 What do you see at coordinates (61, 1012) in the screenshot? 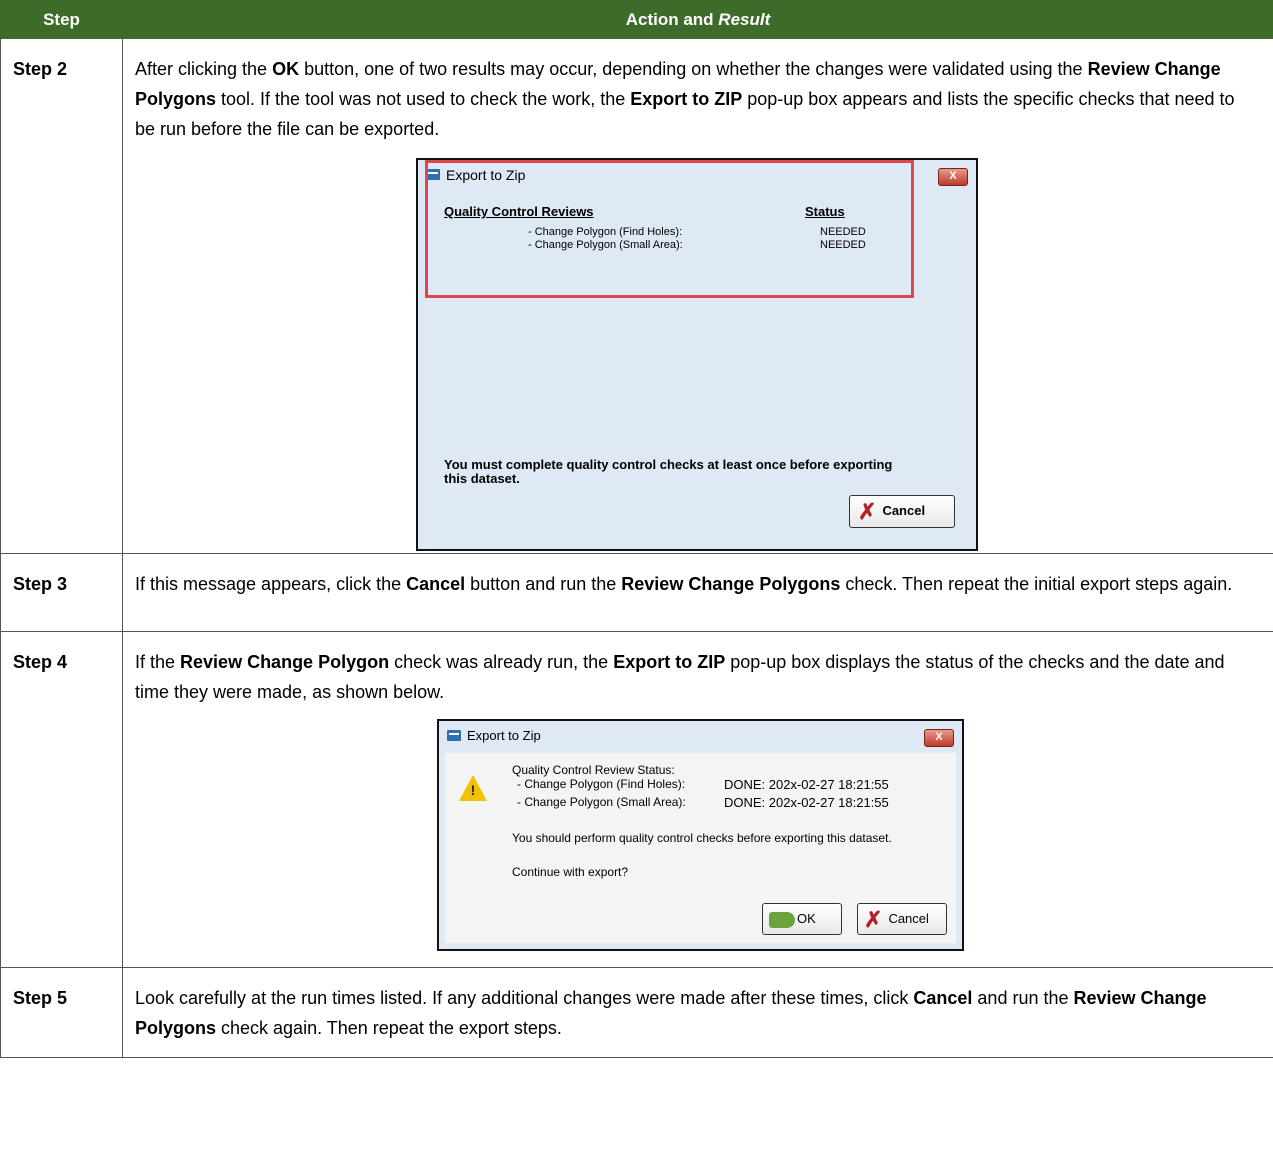
I see `step-label: Step 5` at bounding box center [61, 1012].